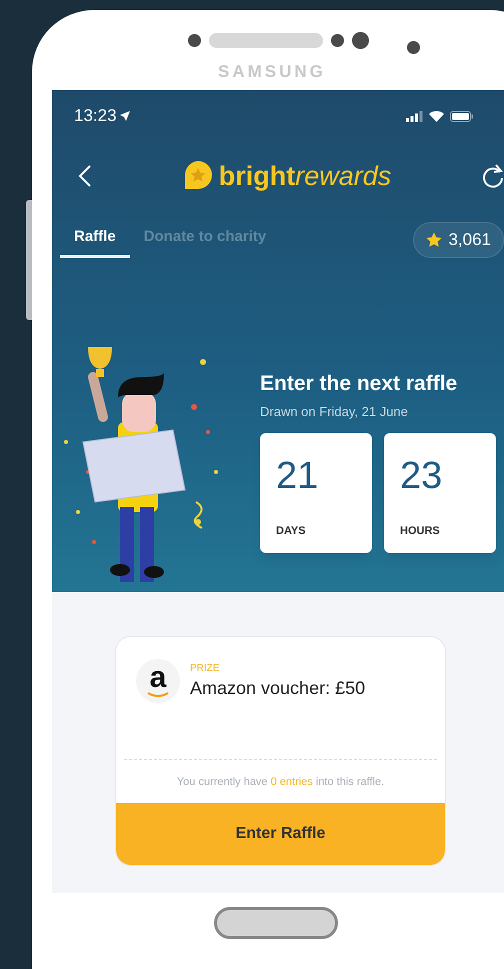  Describe the element at coordinates (420, 531) in the screenshot. I see `countdown-unit: HOURS` at that location.